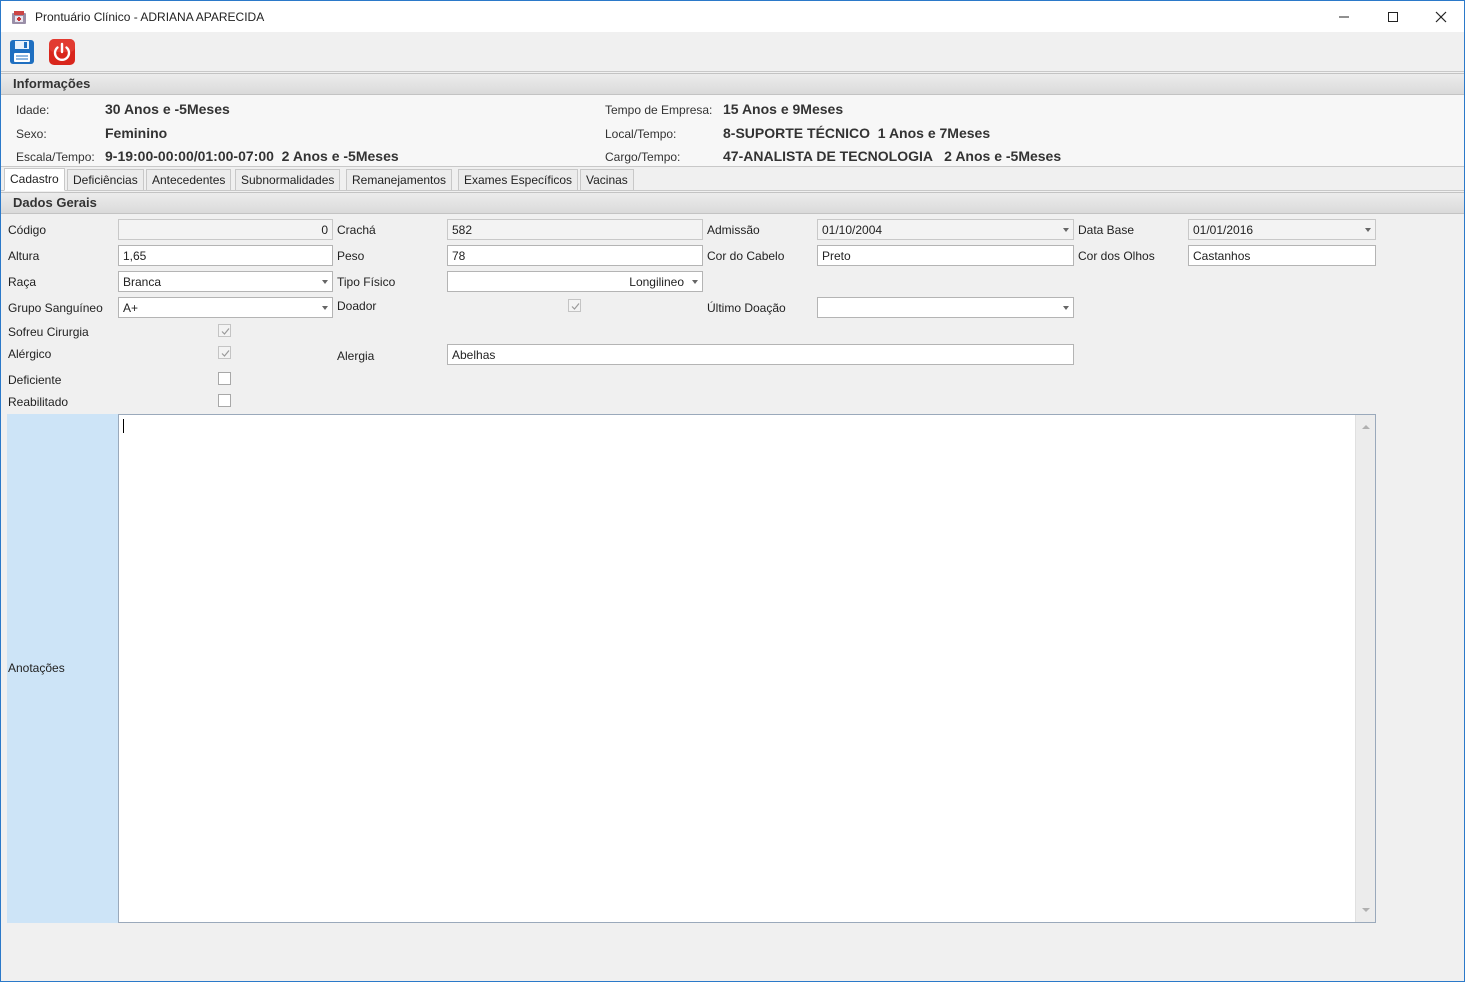  What do you see at coordinates (33, 110) in the screenshot?
I see `idade-label: Idade:` at bounding box center [33, 110].